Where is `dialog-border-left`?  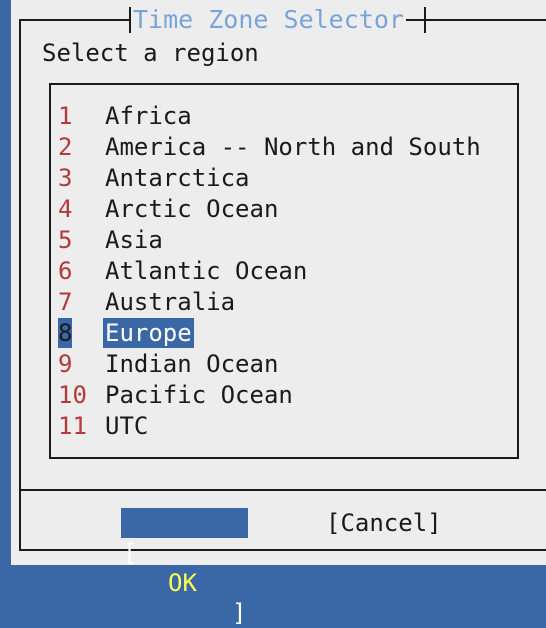 dialog-border-left is located at coordinates (20, 285).